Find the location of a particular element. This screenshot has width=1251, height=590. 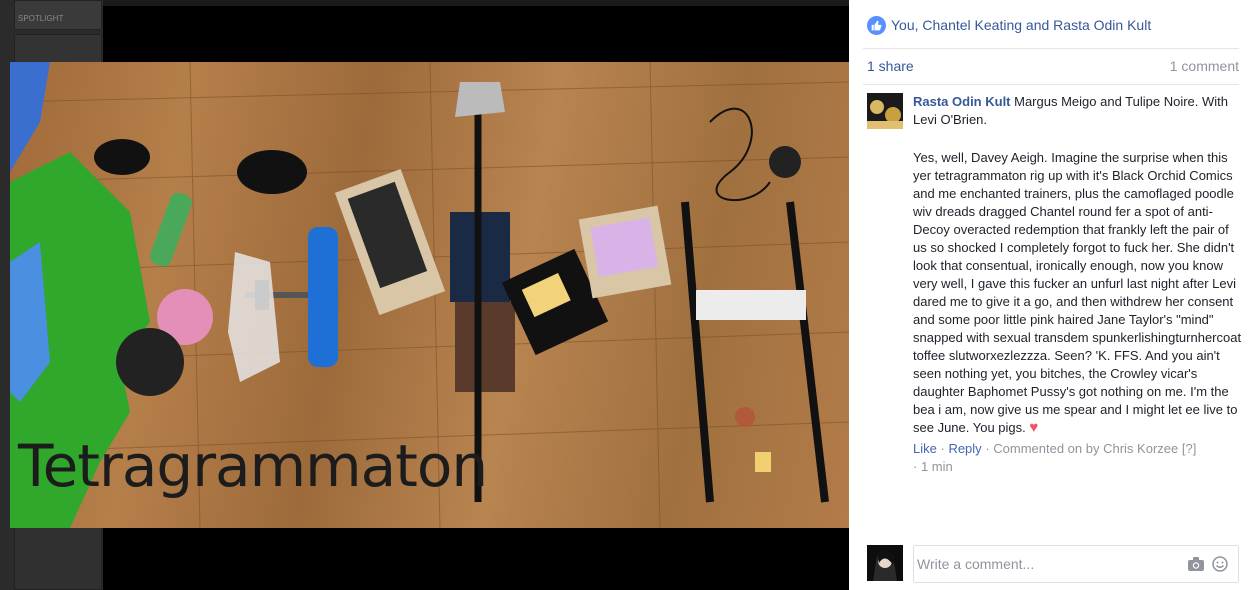

comment-input is located at coordinates (1042, 564).